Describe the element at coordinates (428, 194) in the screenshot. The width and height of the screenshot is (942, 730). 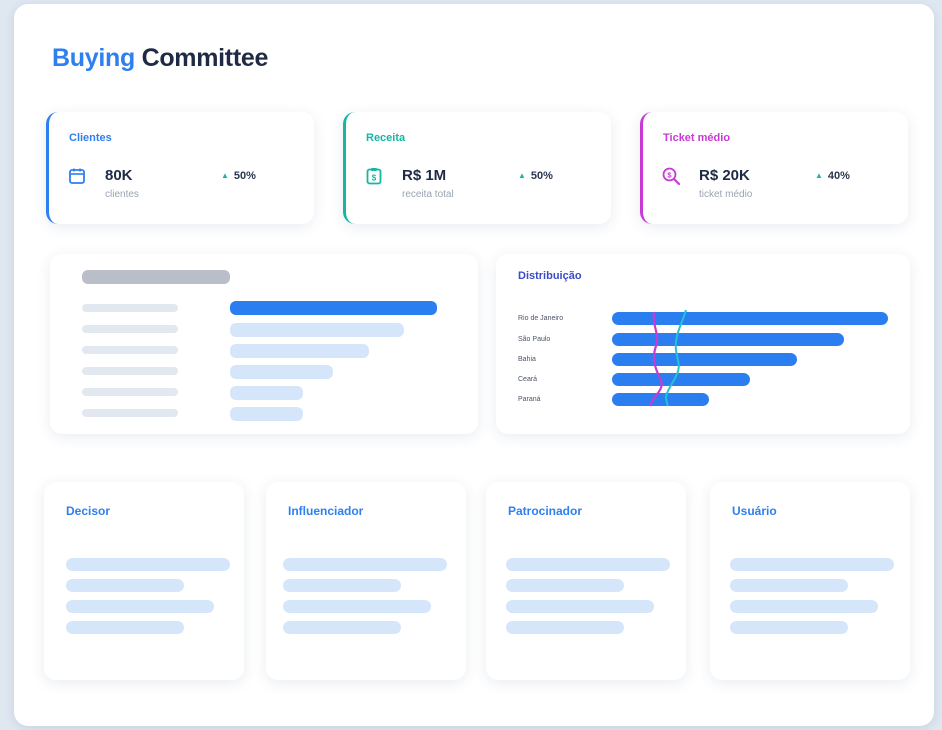
I see `kpi-subtitle: receita total` at that location.